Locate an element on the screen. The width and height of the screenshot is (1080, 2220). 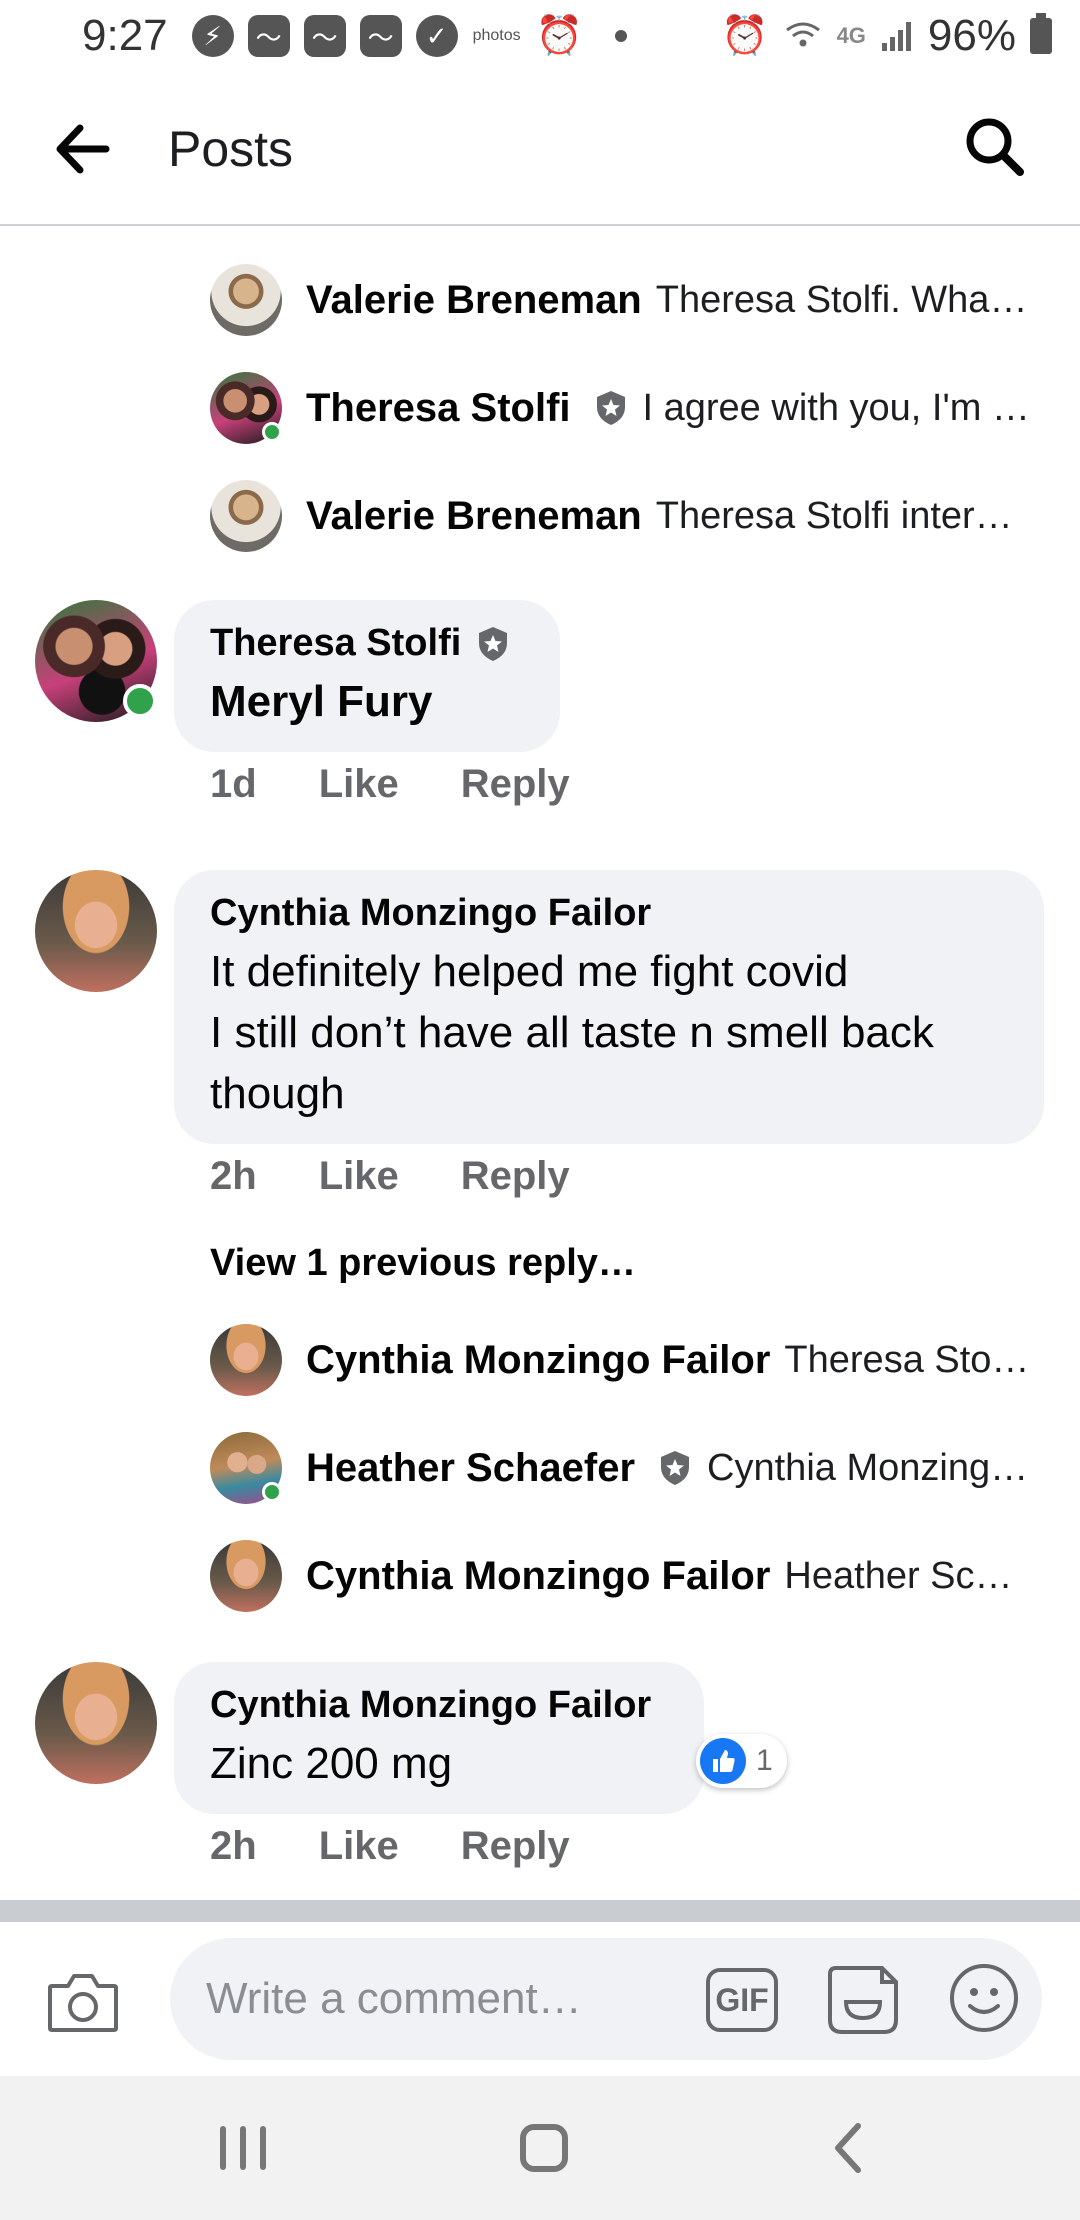
reply-author: Heather Schaefer is located at coordinates (470, 1468).